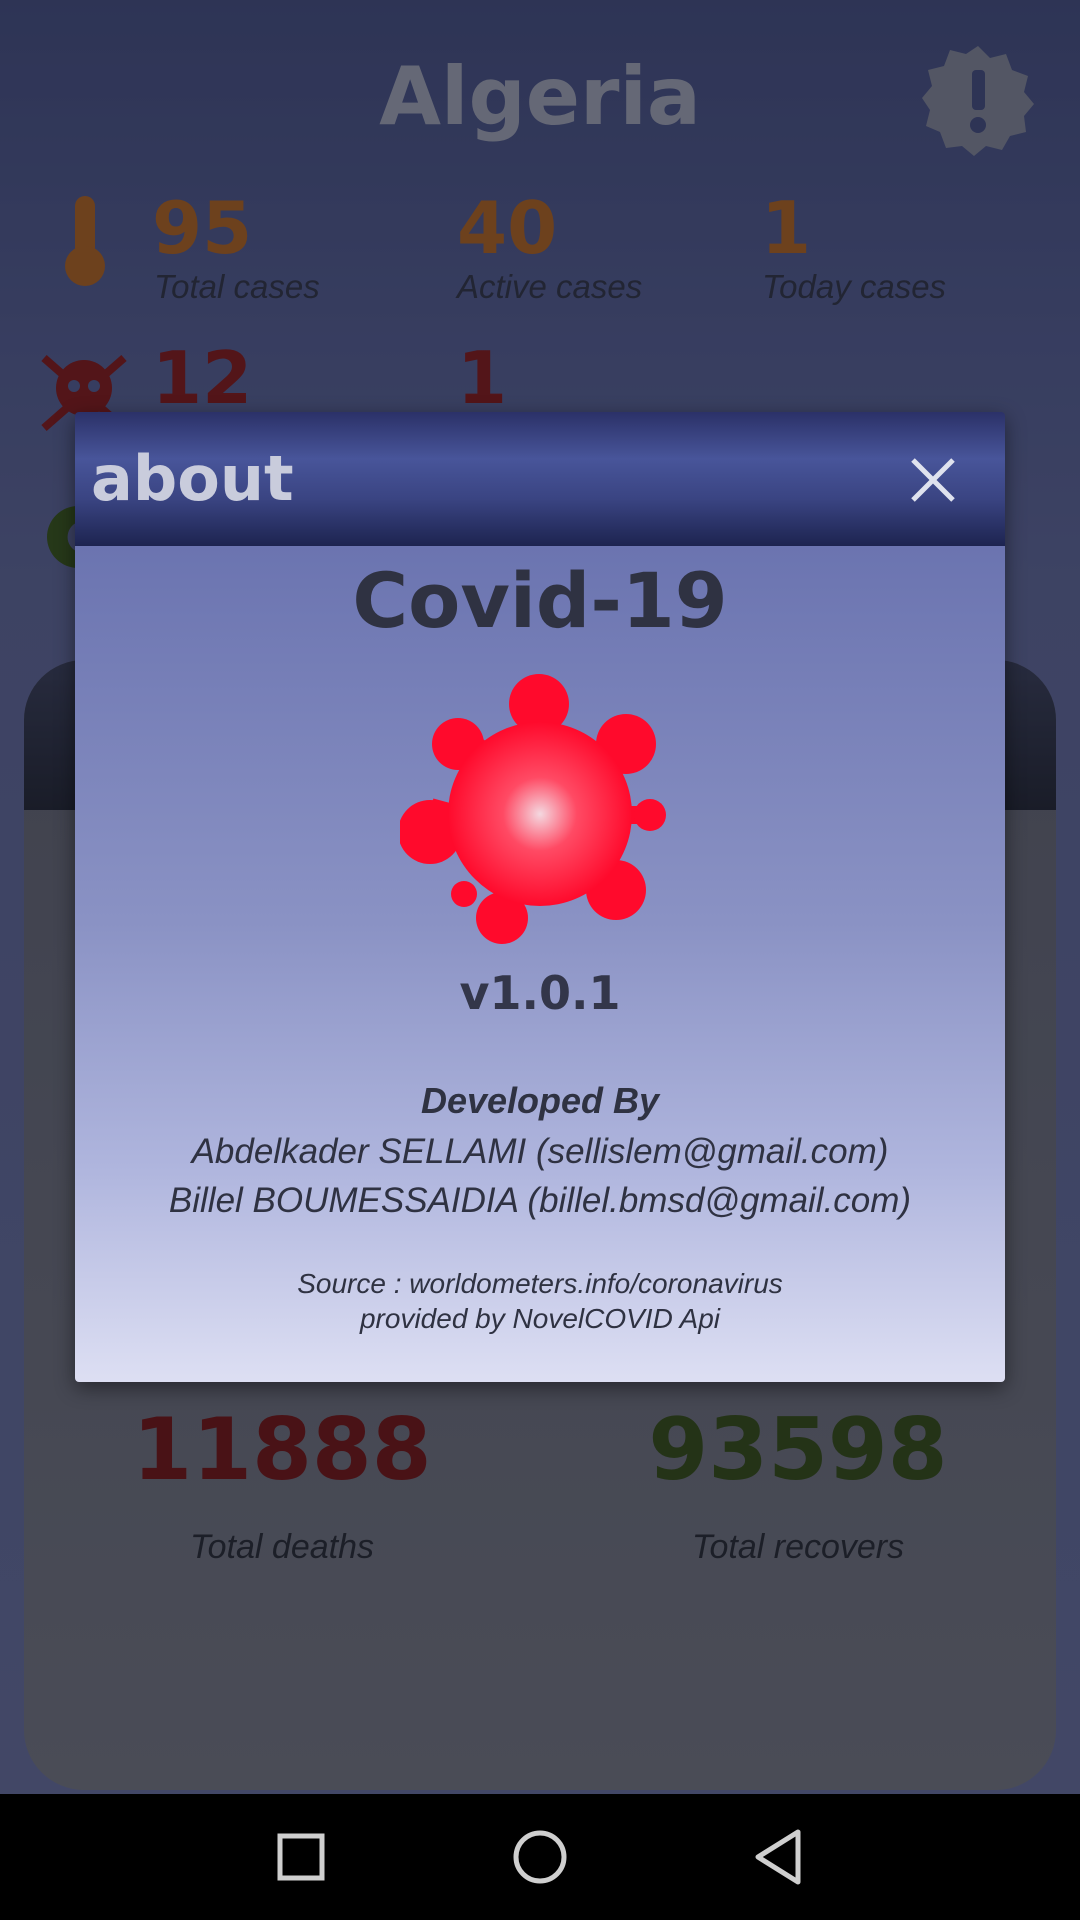 Image resolution: width=1080 pixels, height=1920 pixels. I want to click on system-navigation-bar, so click(540, 1857).